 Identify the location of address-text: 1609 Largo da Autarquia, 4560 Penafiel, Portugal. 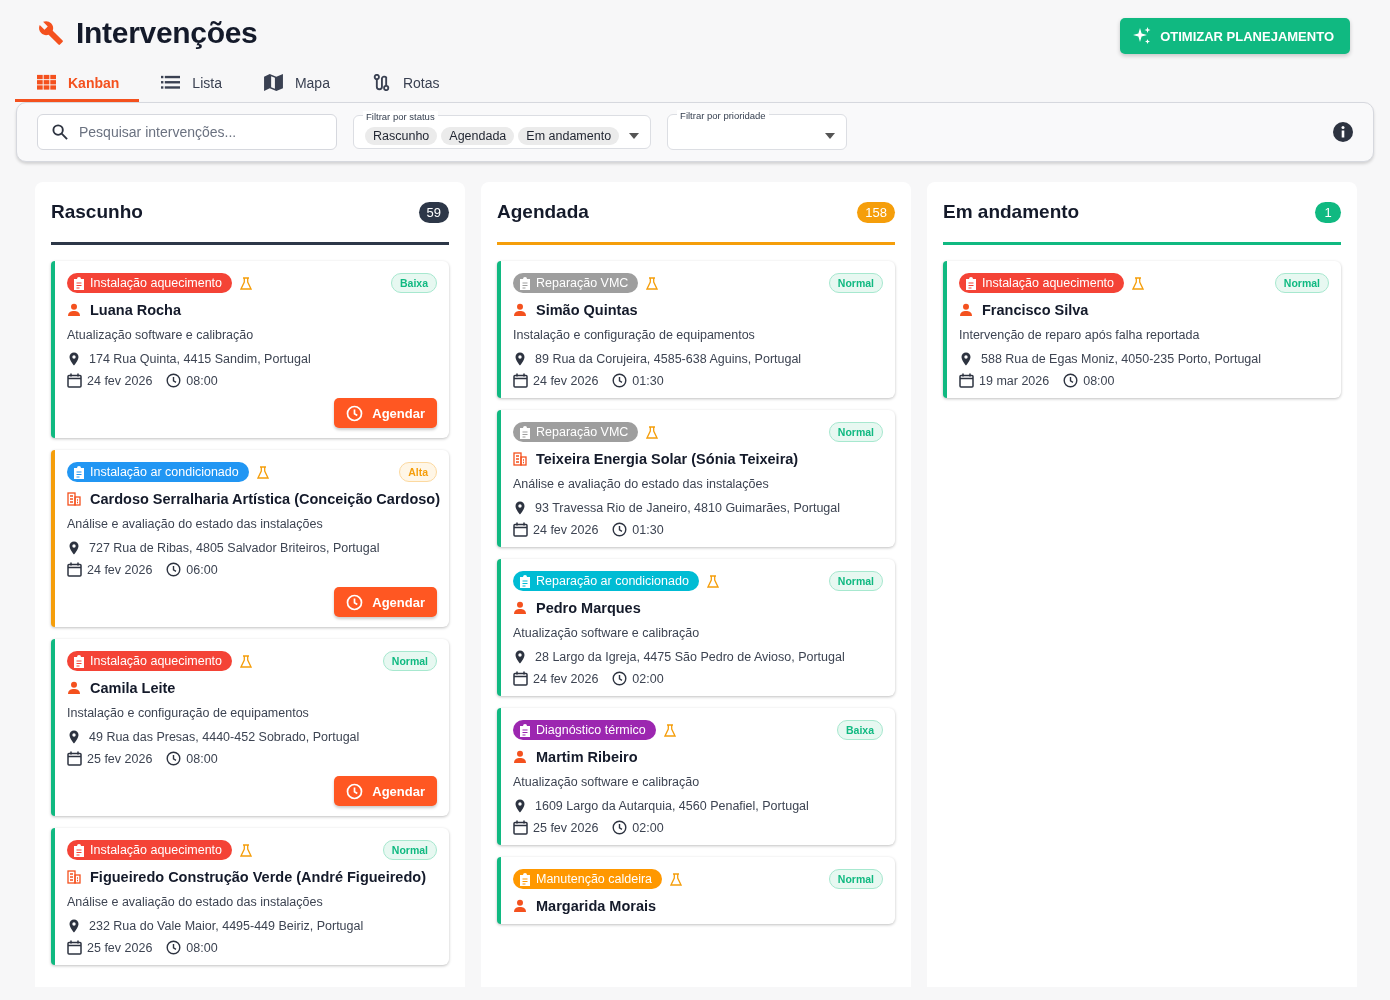
(672, 806).